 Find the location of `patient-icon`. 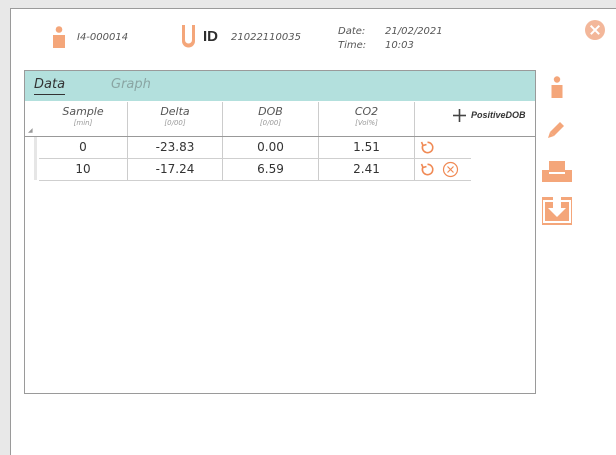

patient-icon is located at coordinates (59, 37).